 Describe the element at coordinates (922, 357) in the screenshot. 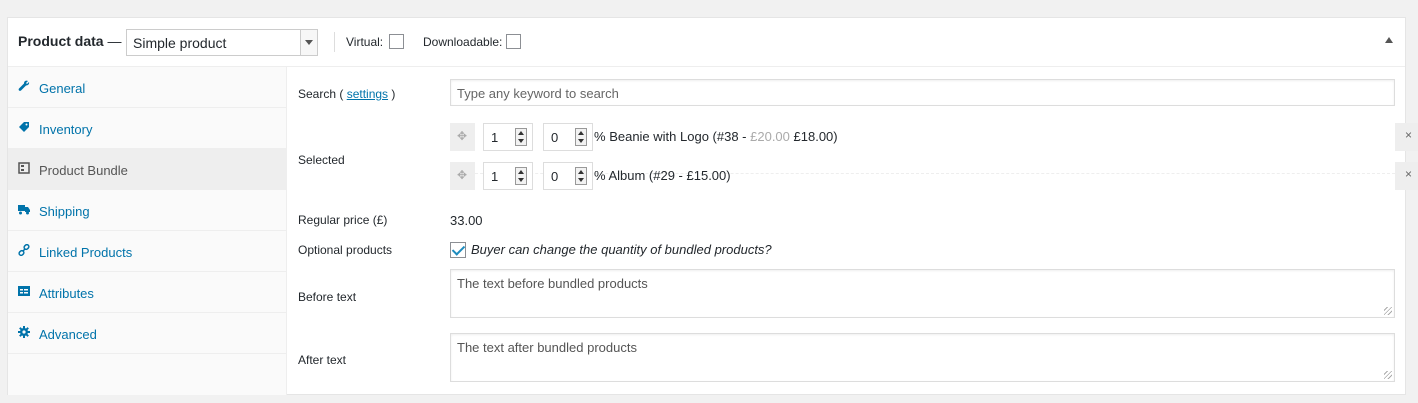

I see `after-text-field: The text after bundled products` at that location.